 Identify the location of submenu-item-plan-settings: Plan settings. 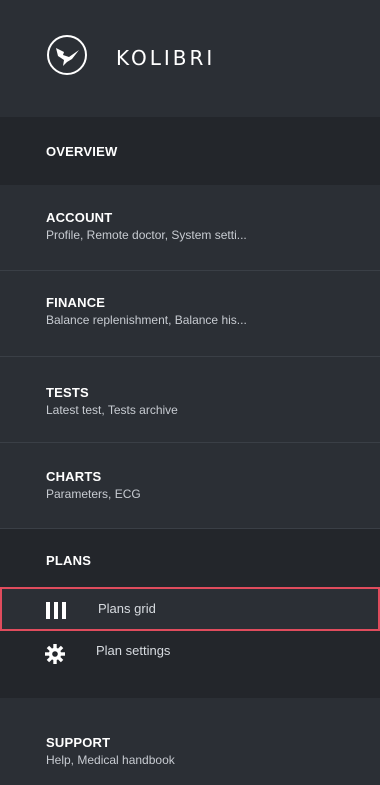
(190, 653).